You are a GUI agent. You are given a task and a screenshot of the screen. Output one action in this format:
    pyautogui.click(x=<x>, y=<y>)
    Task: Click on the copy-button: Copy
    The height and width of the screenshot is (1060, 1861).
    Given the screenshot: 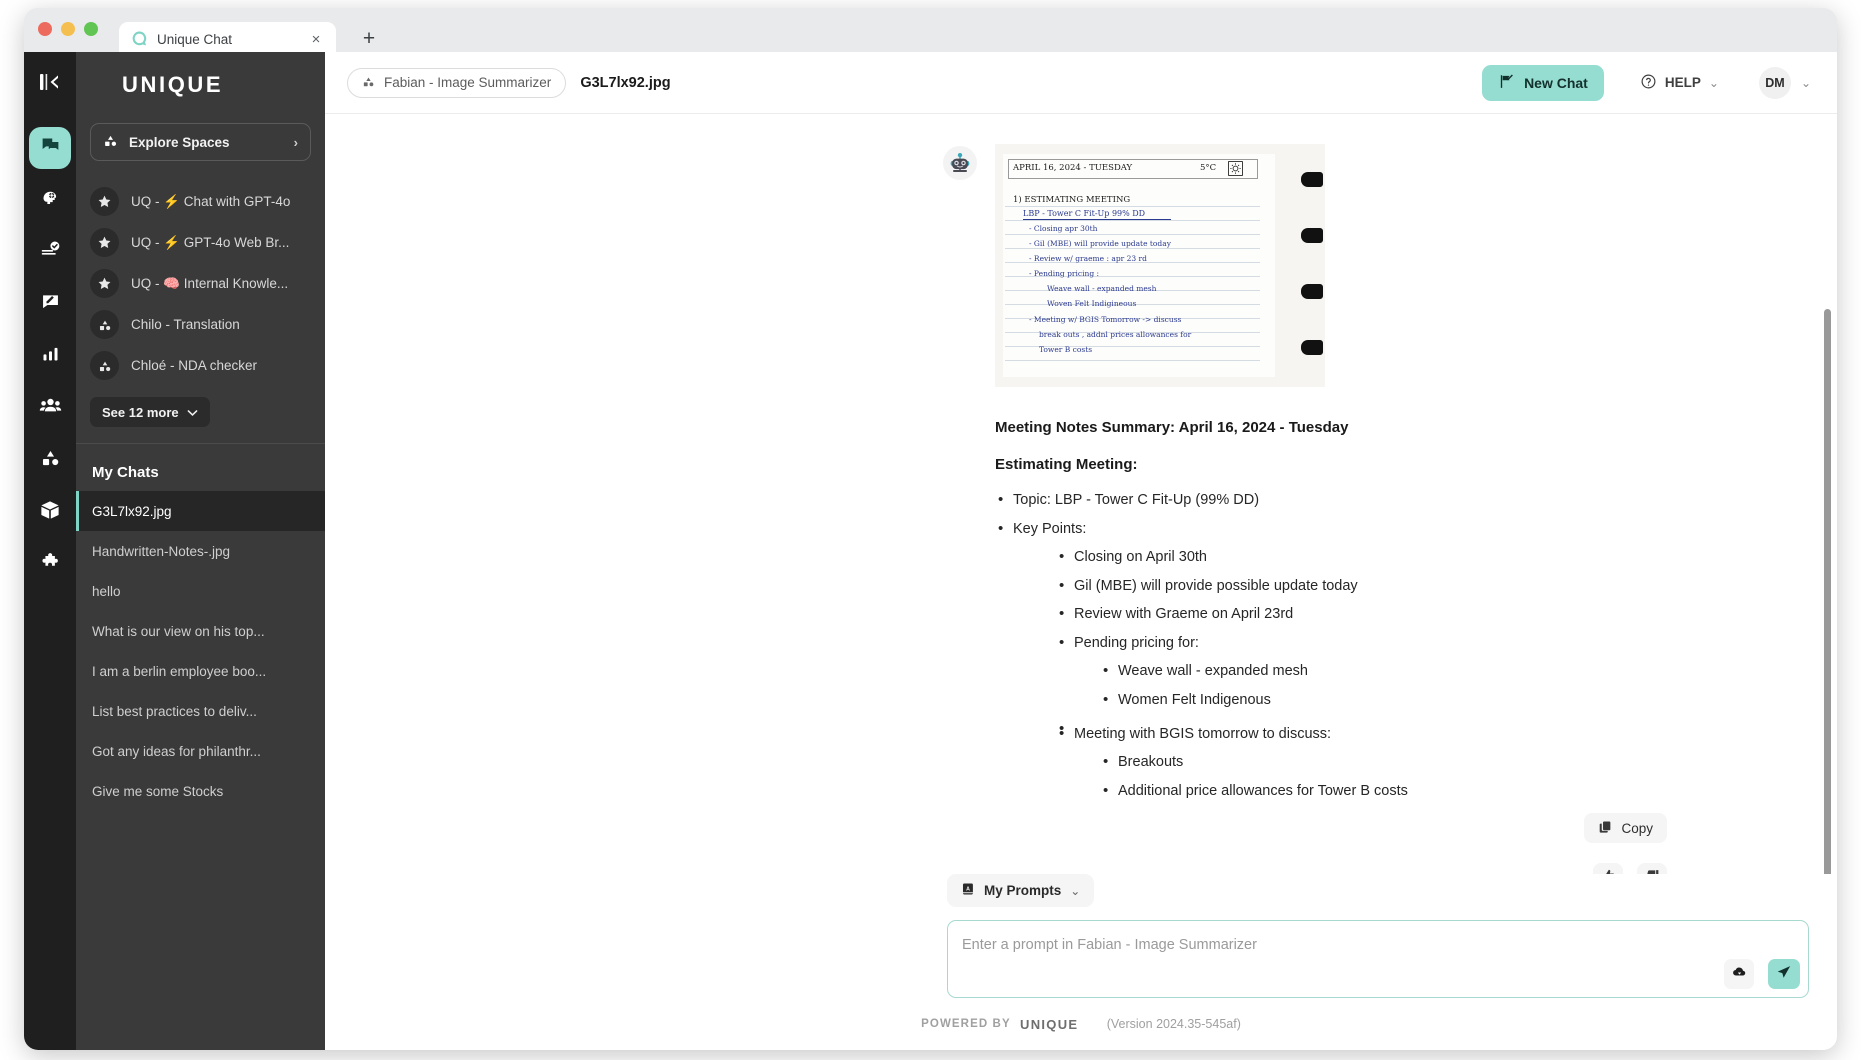 What is the action you would take?
    pyautogui.click(x=1625, y=828)
    